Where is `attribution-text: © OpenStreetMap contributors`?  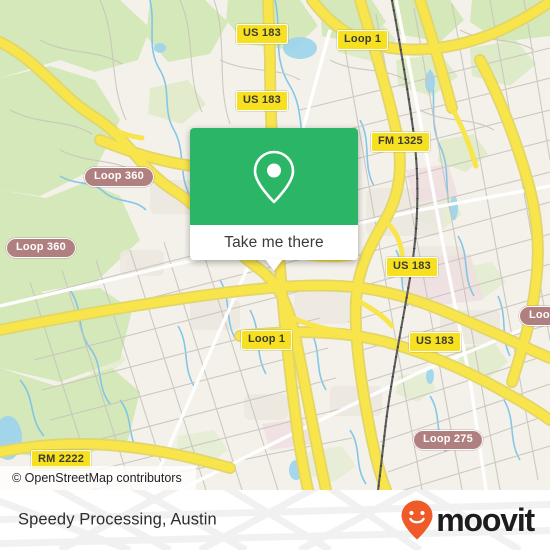
attribution-text: © OpenStreetMap contributors is located at coordinates (97, 478).